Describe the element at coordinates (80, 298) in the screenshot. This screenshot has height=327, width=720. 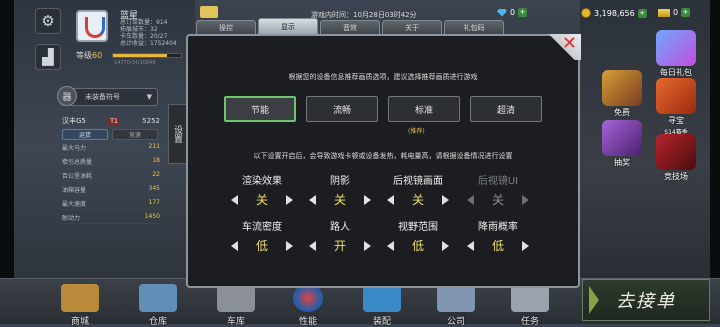
I see `shop-basket-icon` at that location.